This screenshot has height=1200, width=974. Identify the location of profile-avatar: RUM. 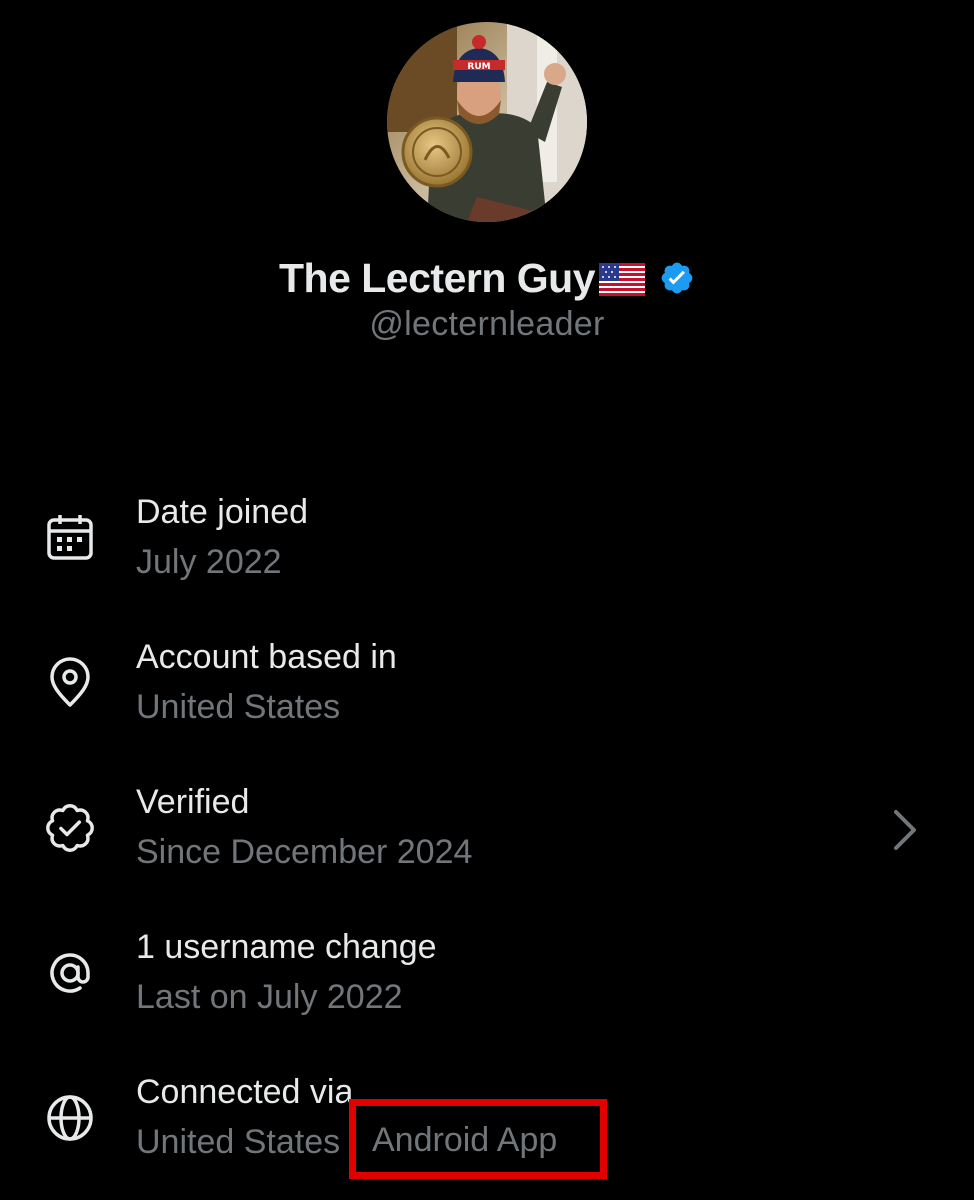
(487, 122).